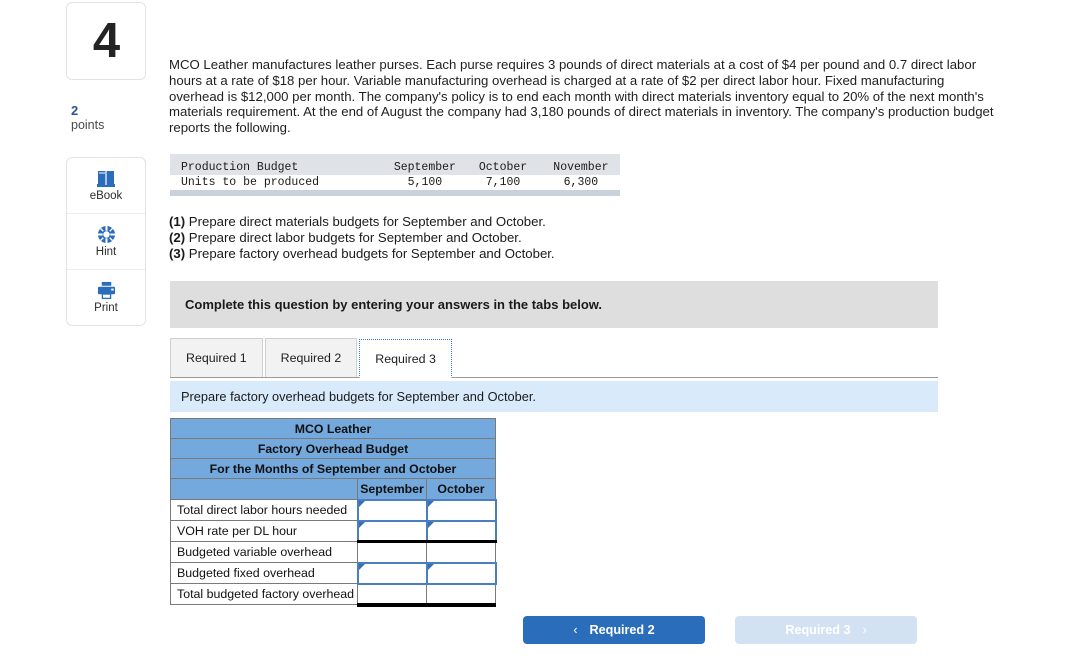 Image resolution: width=1078 pixels, height=671 pixels. What do you see at coordinates (461, 573) in the screenshot?
I see `input-budgeted-fixed-overhead-october` at bounding box center [461, 573].